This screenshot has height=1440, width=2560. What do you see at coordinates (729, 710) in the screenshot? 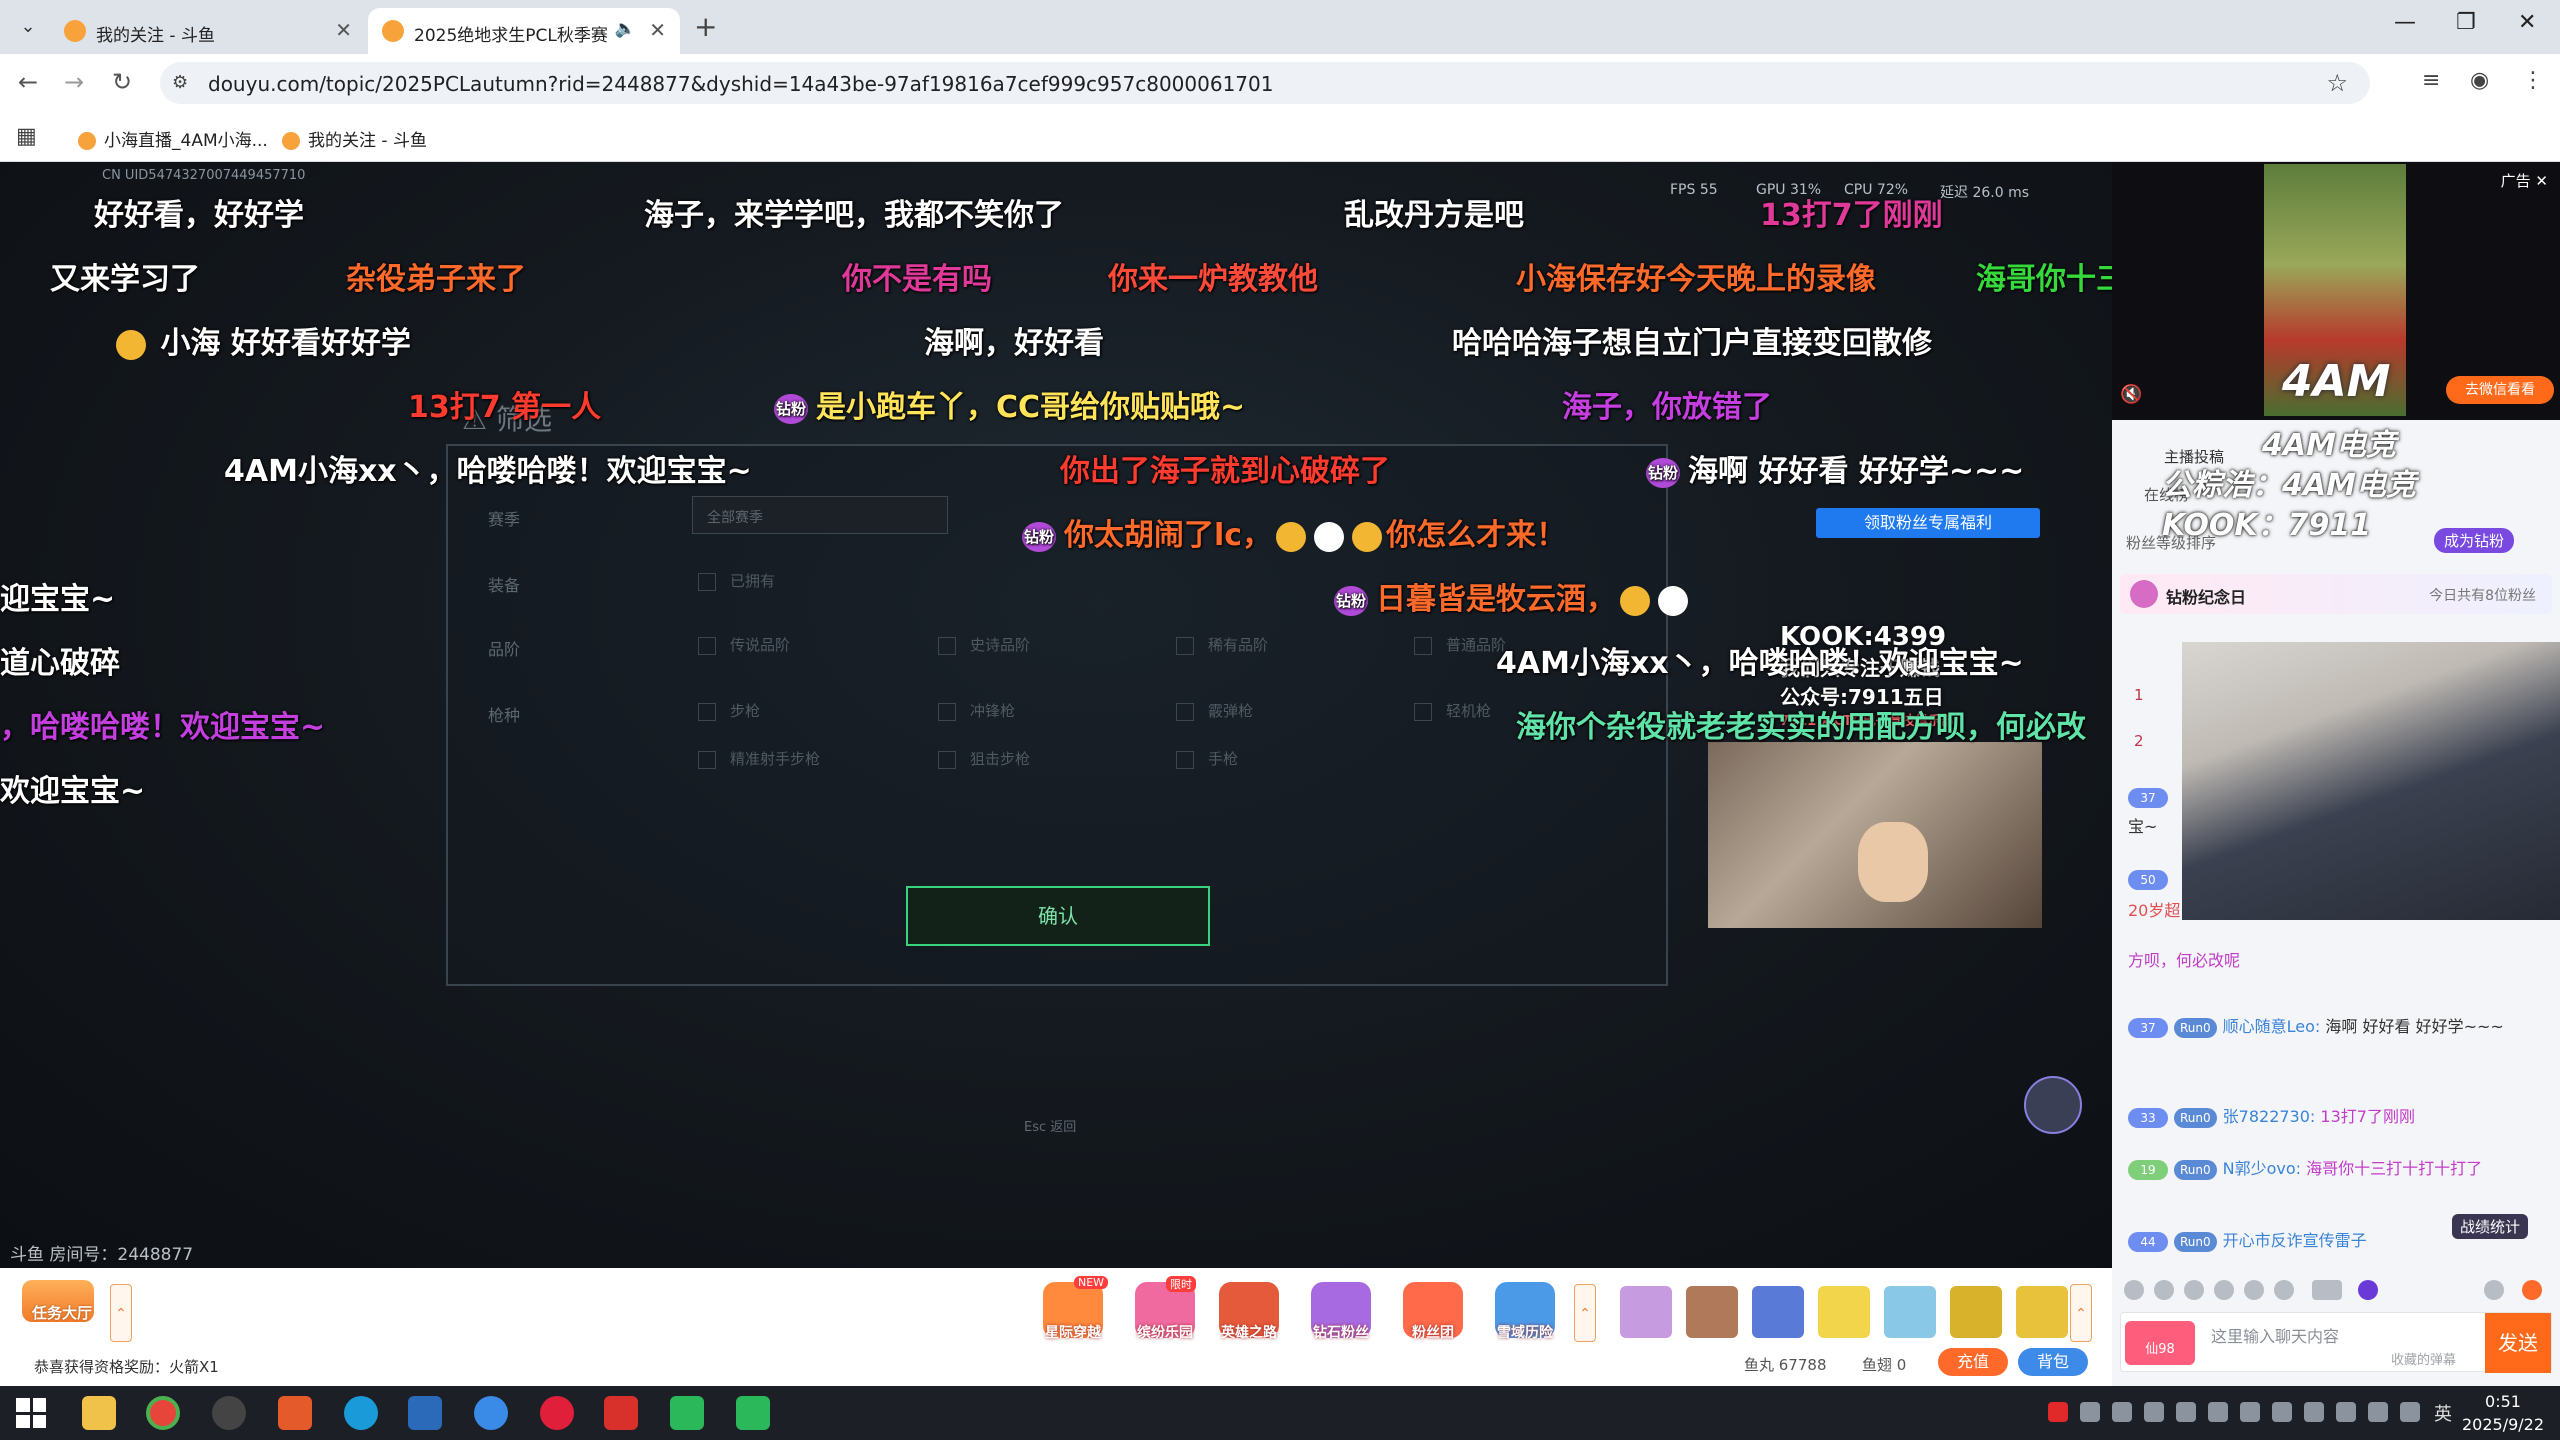
I see `option-gun: 步枪` at bounding box center [729, 710].